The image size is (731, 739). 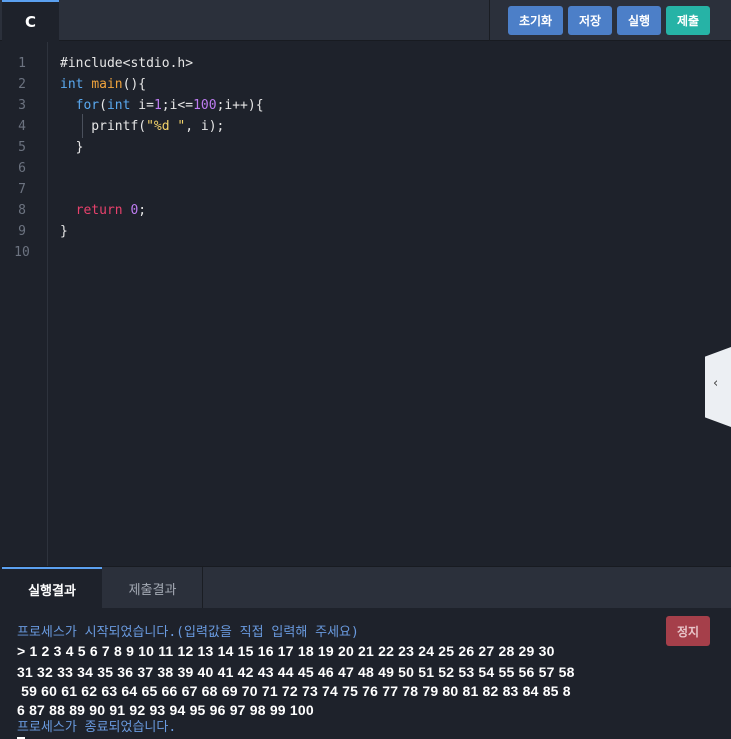 What do you see at coordinates (97, 727) in the screenshot?
I see `process-end-message: 프로세스가 종료되었습니다.` at bounding box center [97, 727].